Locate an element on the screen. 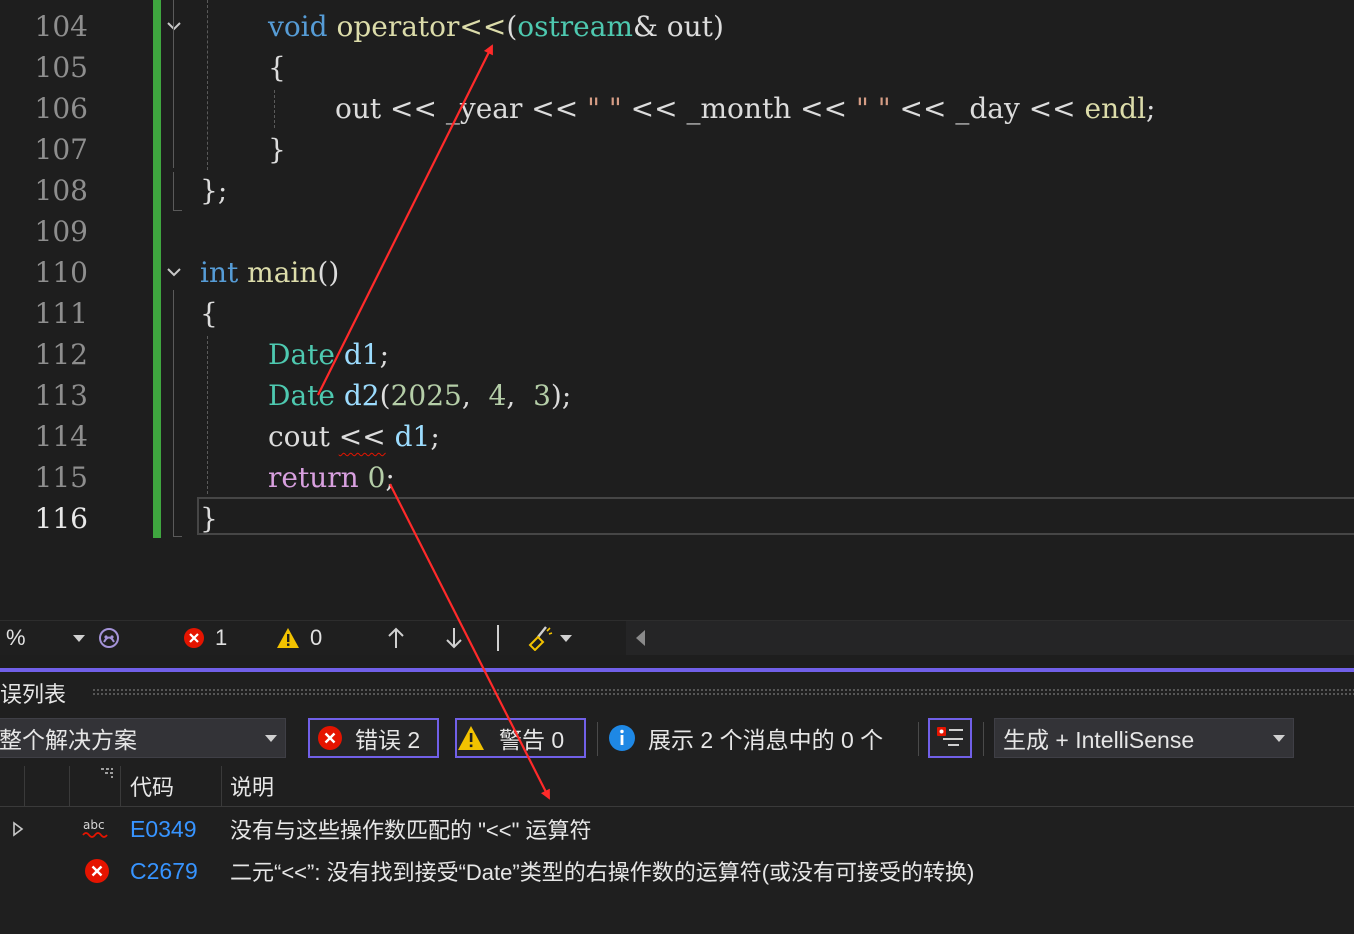 This screenshot has height=934, width=1354. abc-squiggle-icon: abc is located at coordinates (97, 829).